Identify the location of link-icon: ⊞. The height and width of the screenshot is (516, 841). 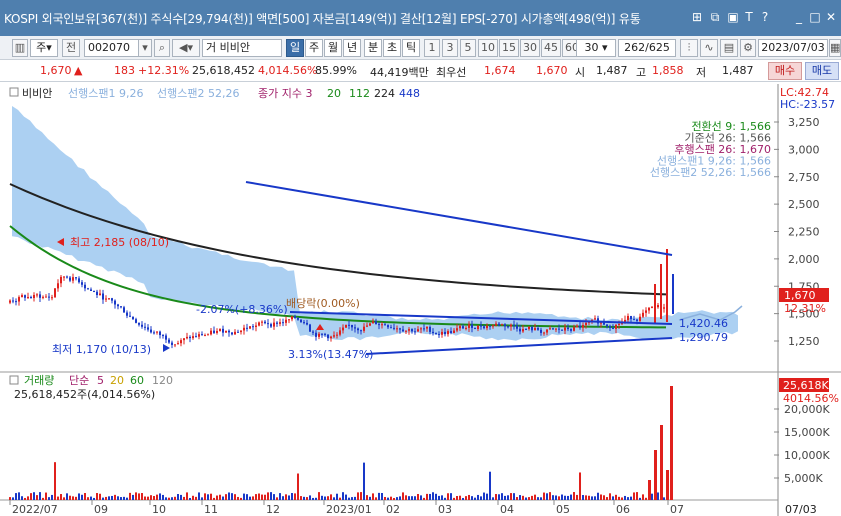
(697, 17).